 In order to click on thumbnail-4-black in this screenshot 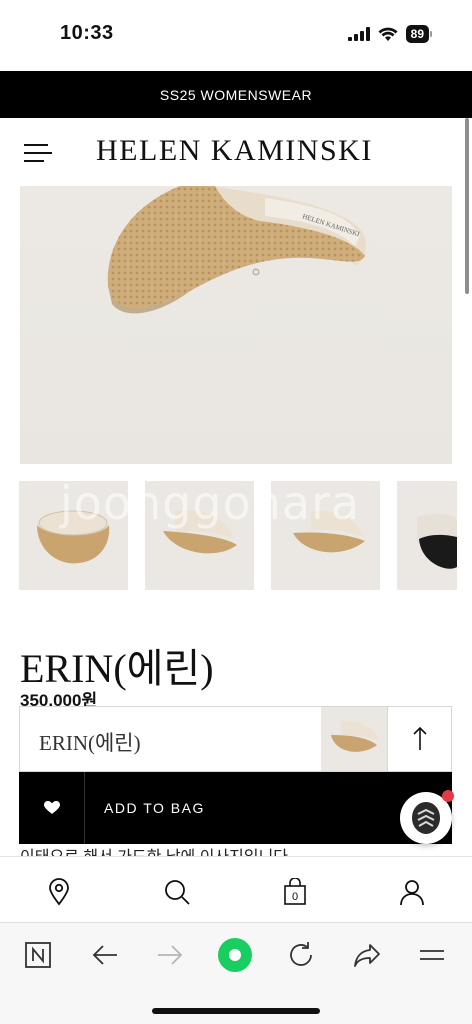, I will do `click(427, 535)`.